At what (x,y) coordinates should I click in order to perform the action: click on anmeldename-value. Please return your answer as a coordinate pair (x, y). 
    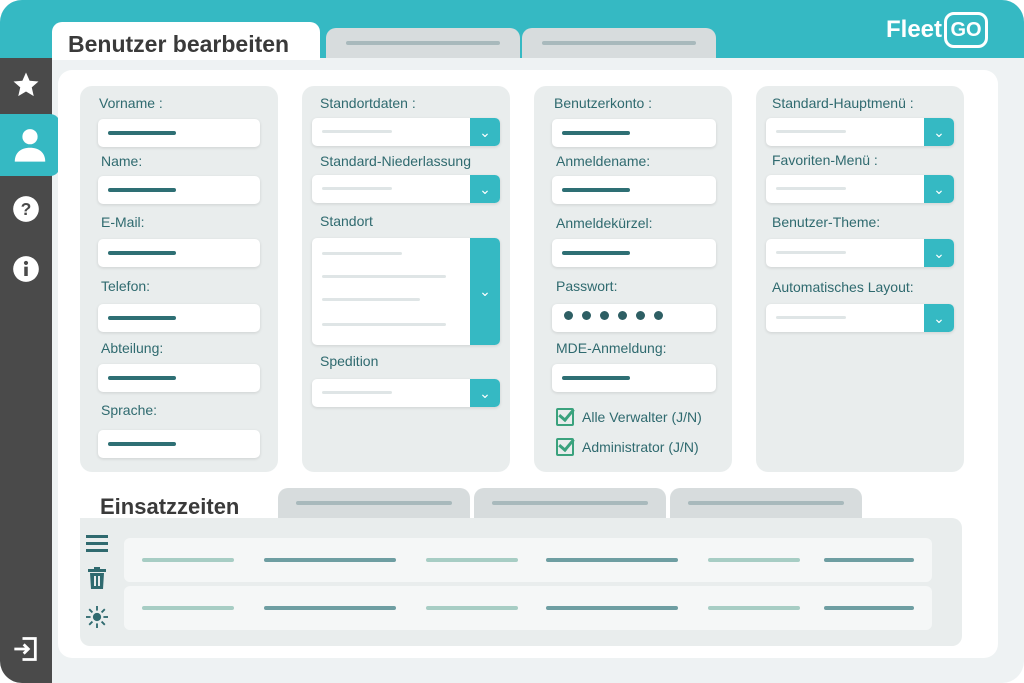
    Looking at the image, I should click on (596, 190).